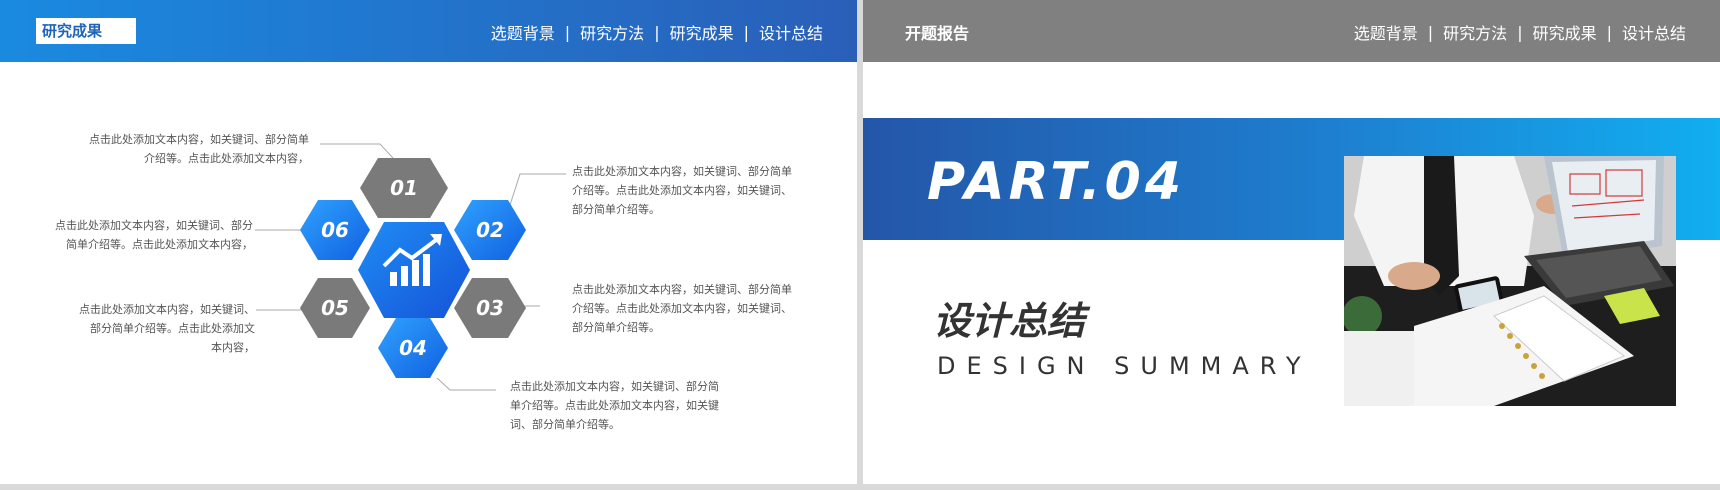  Describe the element at coordinates (226, 158) in the screenshot. I see `callout-01-line-2: 介绍等。点击此处添加文本内容，` at that location.